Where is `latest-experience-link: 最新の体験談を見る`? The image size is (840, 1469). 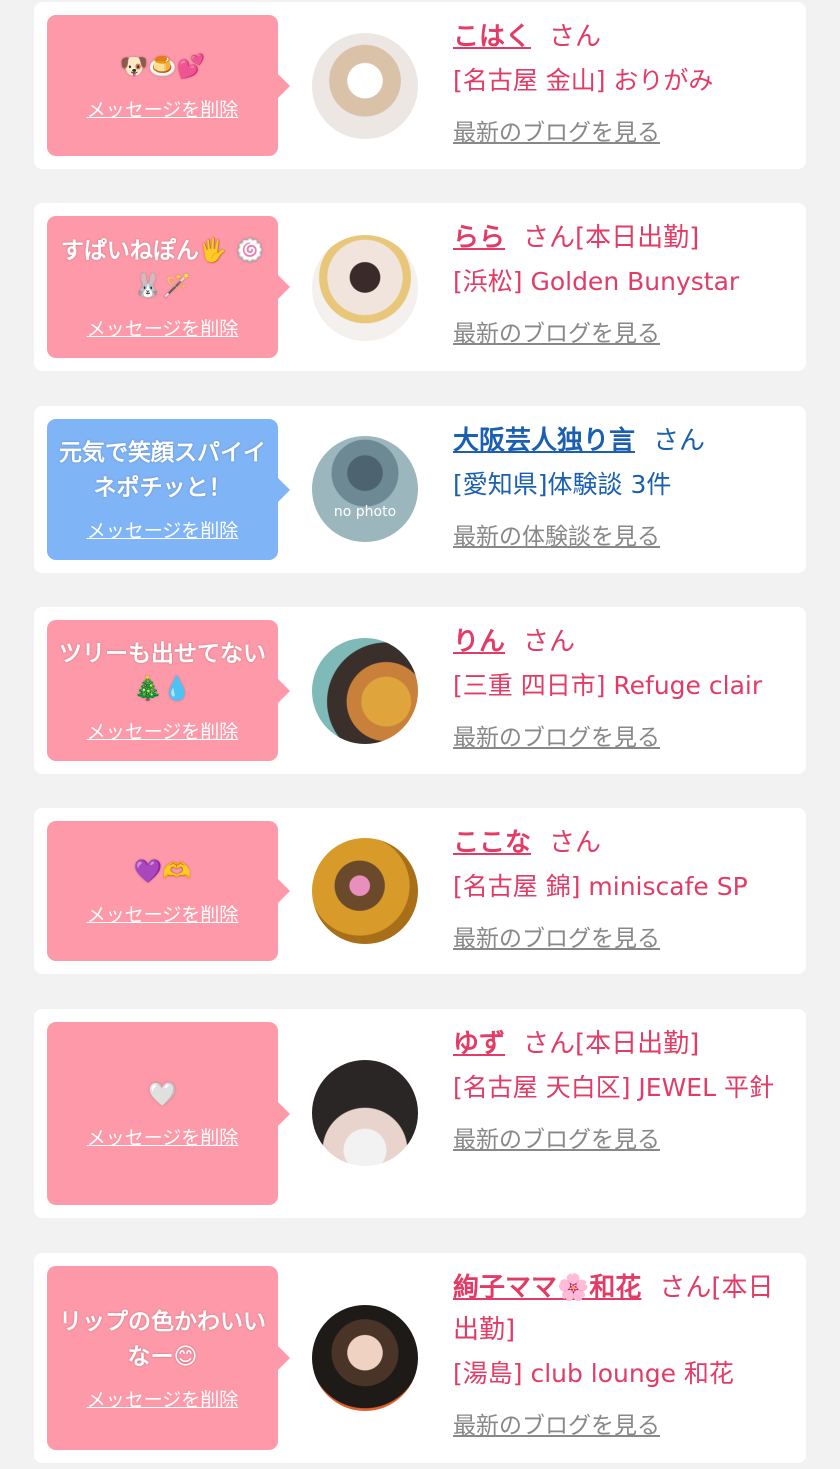
latest-experience-link: 最新の体験談を見る is located at coordinates (556, 534).